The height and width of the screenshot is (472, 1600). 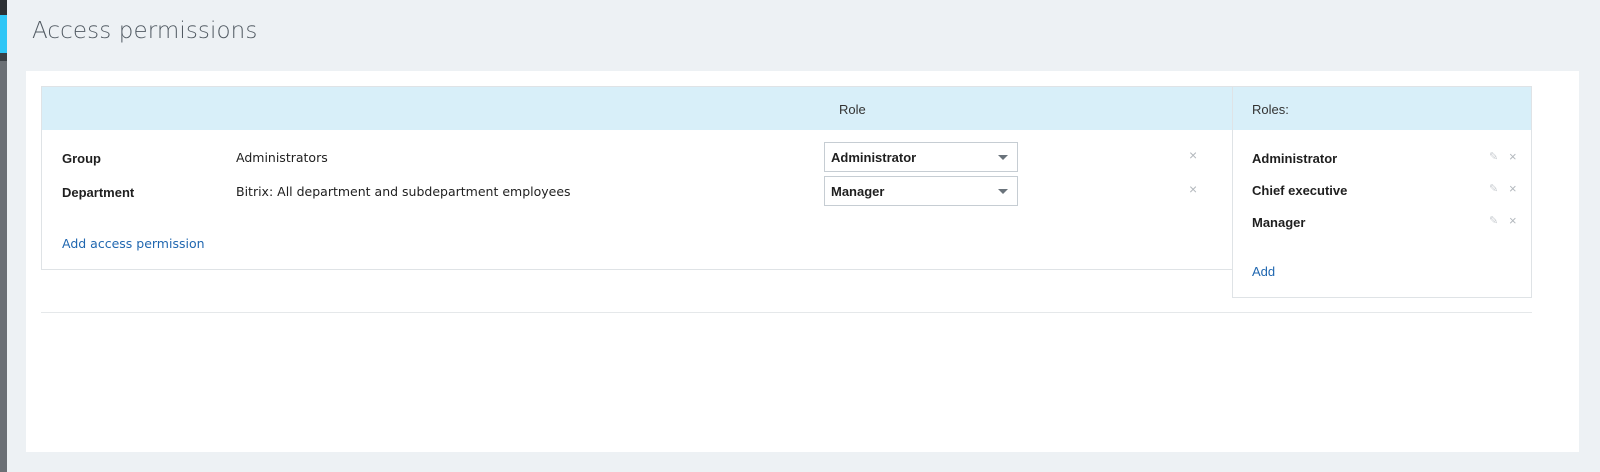 What do you see at coordinates (1279, 222) in the screenshot?
I see `role-name: Manager` at bounding box center [1279, 222].